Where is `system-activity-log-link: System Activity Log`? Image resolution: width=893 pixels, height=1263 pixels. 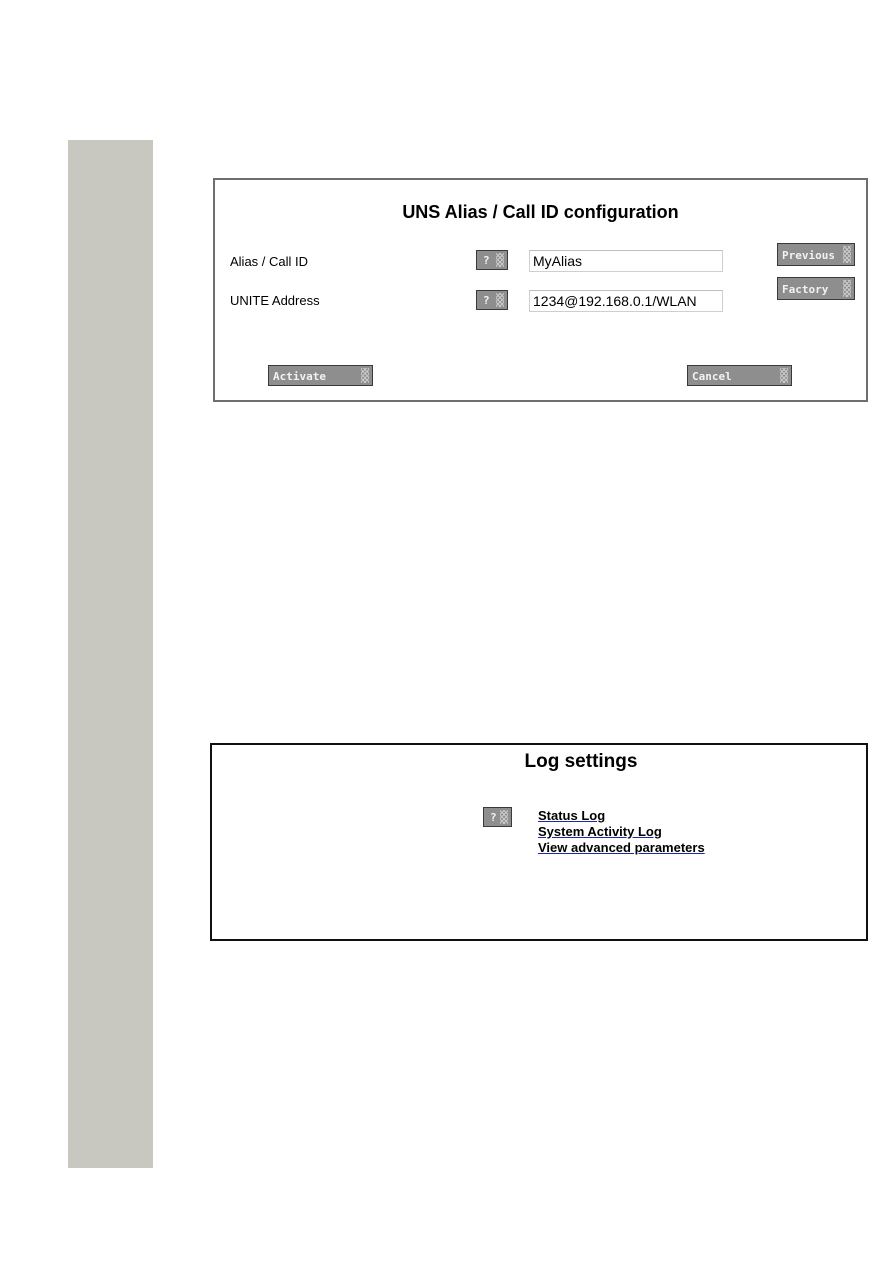
system-activity-log-link: System Activity Log is located at coordinates (621, 832).